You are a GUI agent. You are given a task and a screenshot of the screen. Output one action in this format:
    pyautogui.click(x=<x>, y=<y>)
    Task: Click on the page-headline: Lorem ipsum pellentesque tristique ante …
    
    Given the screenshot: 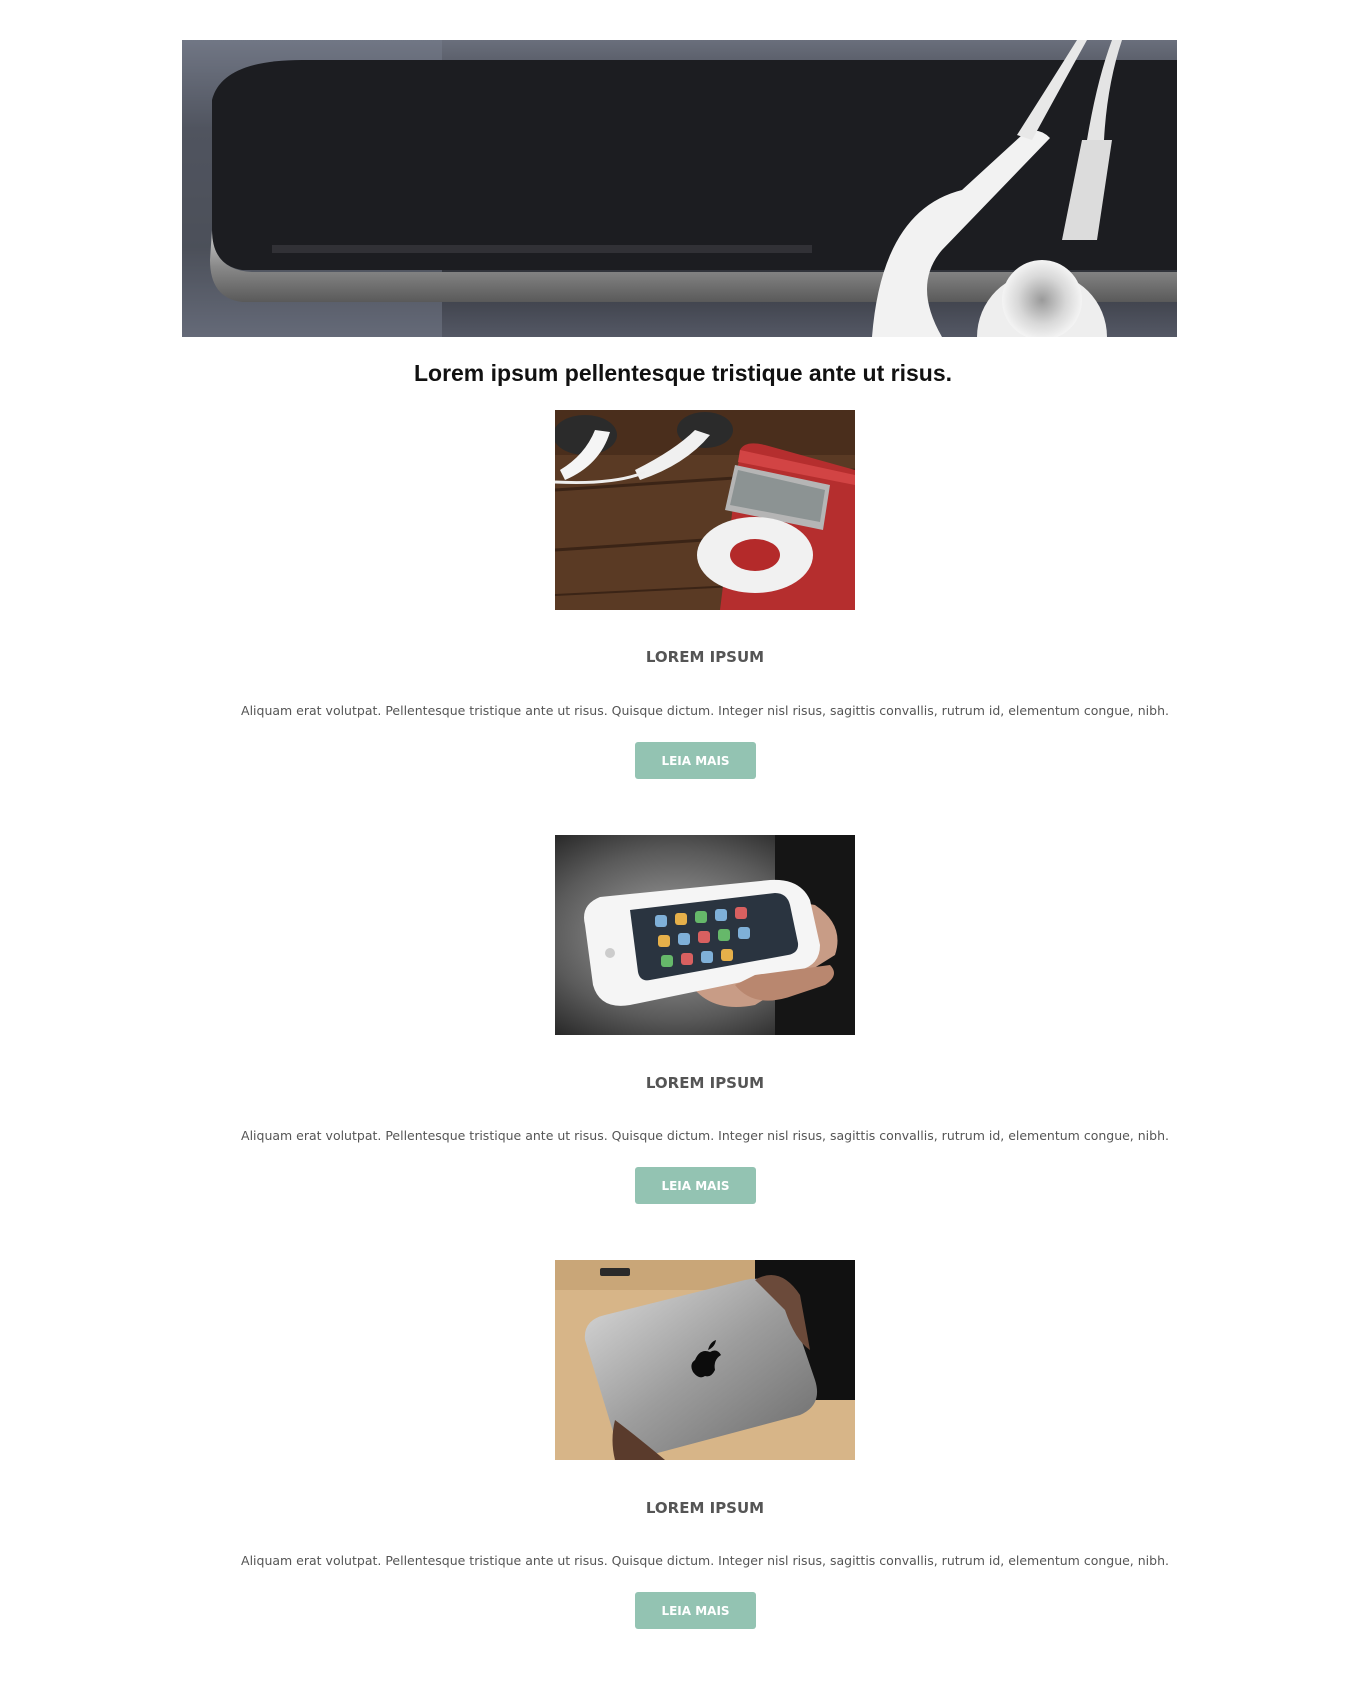 What is the action you would take?
    pyautogui.click(x=683, y=373)
    